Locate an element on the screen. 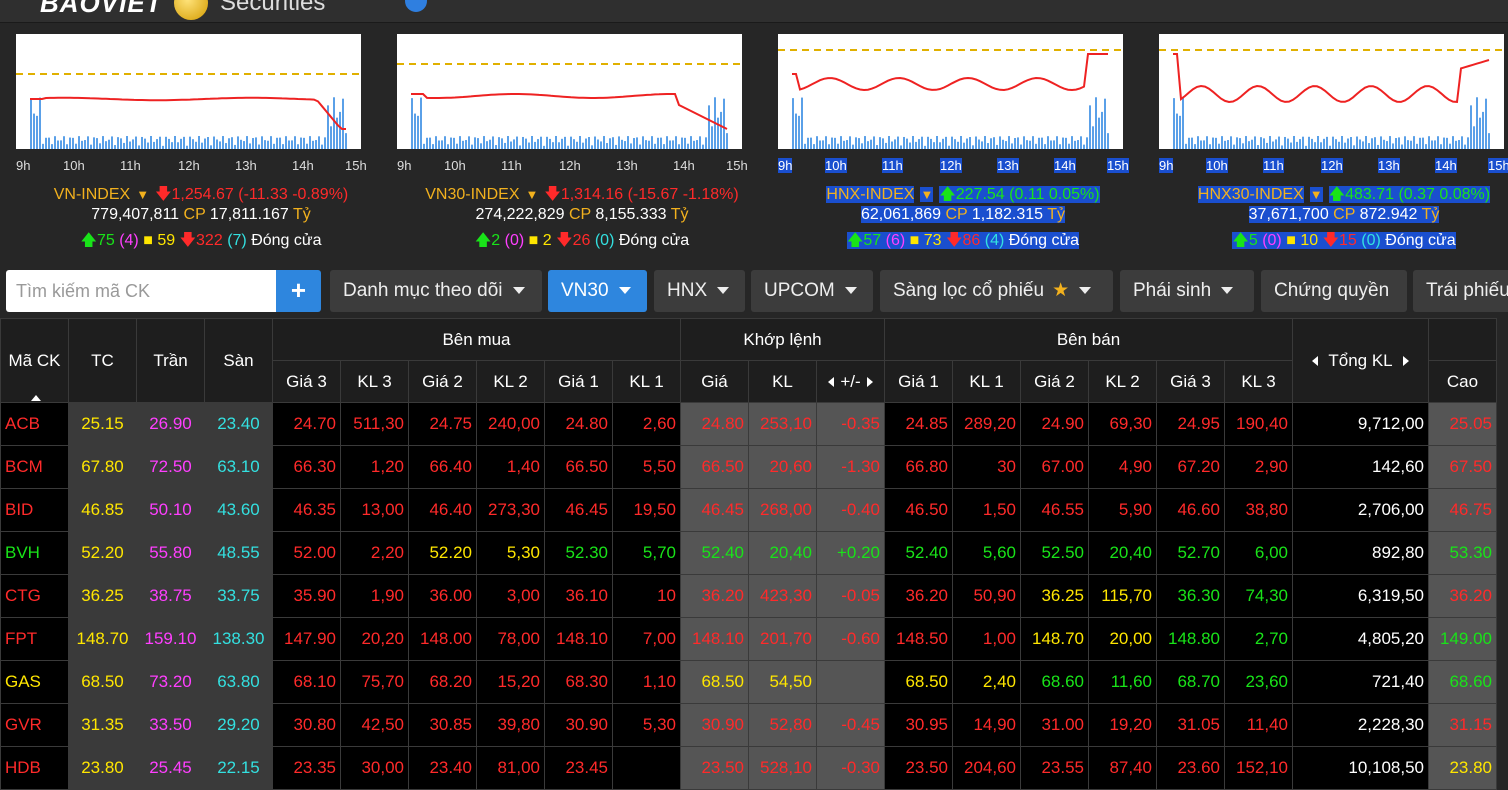 This screenshot has height=790, width=1508. search-input is located at coordinates (141, 291).